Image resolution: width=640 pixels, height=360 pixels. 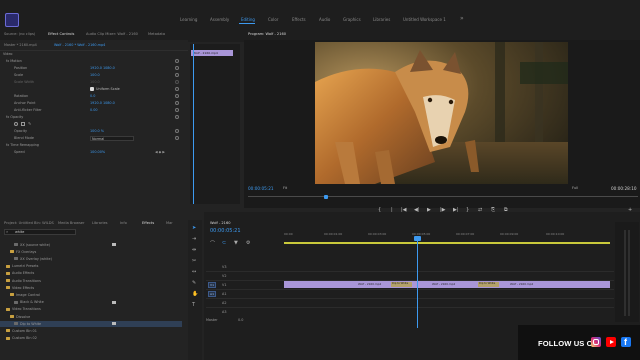 I want to click on settings-icon: ⚙, so click(x=248, y=243).